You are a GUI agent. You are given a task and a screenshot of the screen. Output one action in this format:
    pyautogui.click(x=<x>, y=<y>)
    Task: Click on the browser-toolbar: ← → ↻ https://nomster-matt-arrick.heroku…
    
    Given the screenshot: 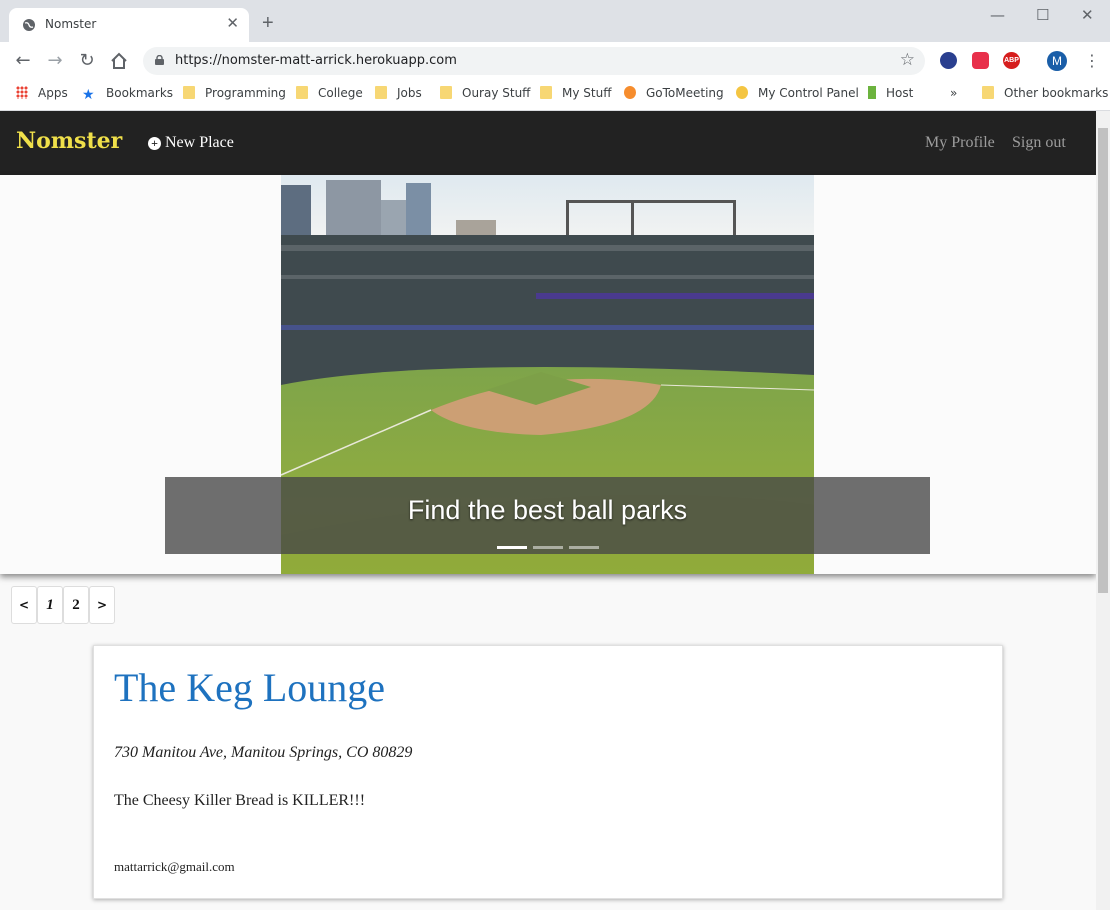 What is the action you would take?
    pyautogui.click(x=555, y=61)
    